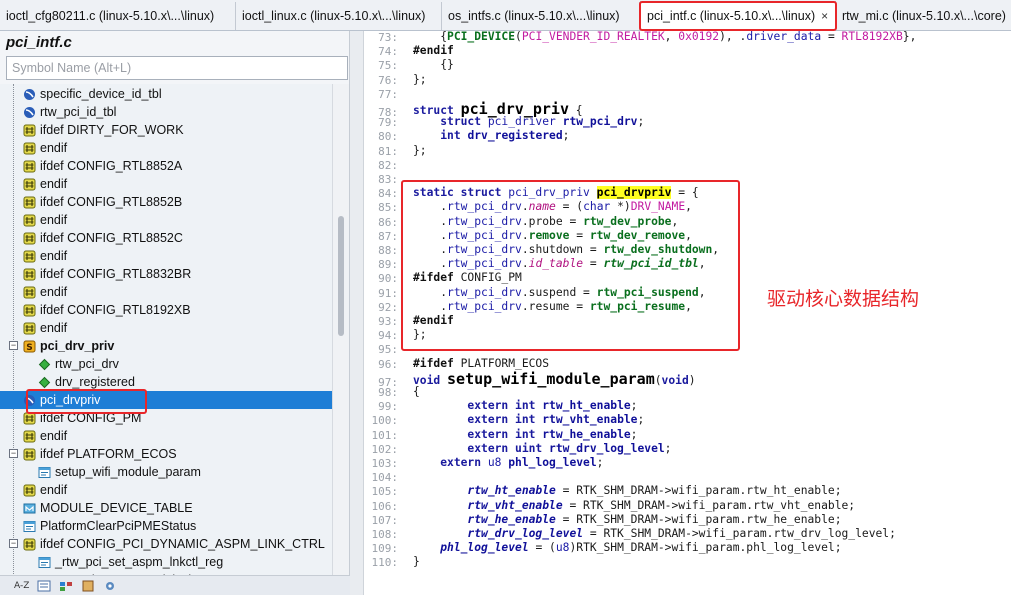 The width and height of the screenshot is (1011, 595). I want to click on code-line: }, so click(416, 561).